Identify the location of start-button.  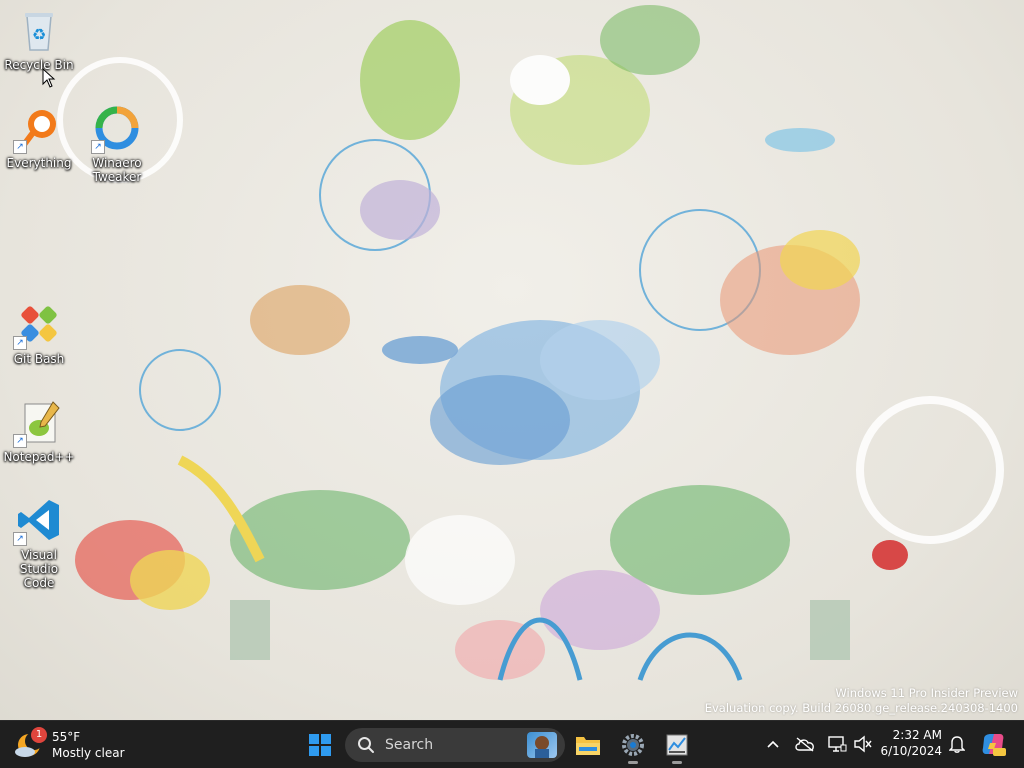
(320, 745).